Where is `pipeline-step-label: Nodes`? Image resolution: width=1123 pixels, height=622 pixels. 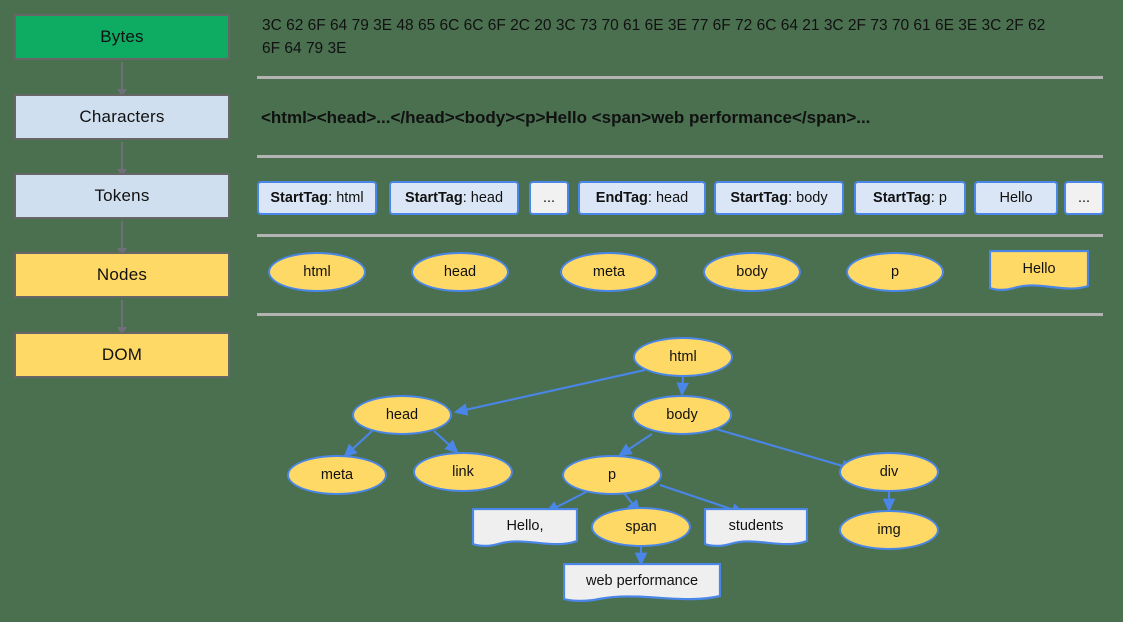
pipeline-step-label: Nodes is located at coordinates (122, 274).